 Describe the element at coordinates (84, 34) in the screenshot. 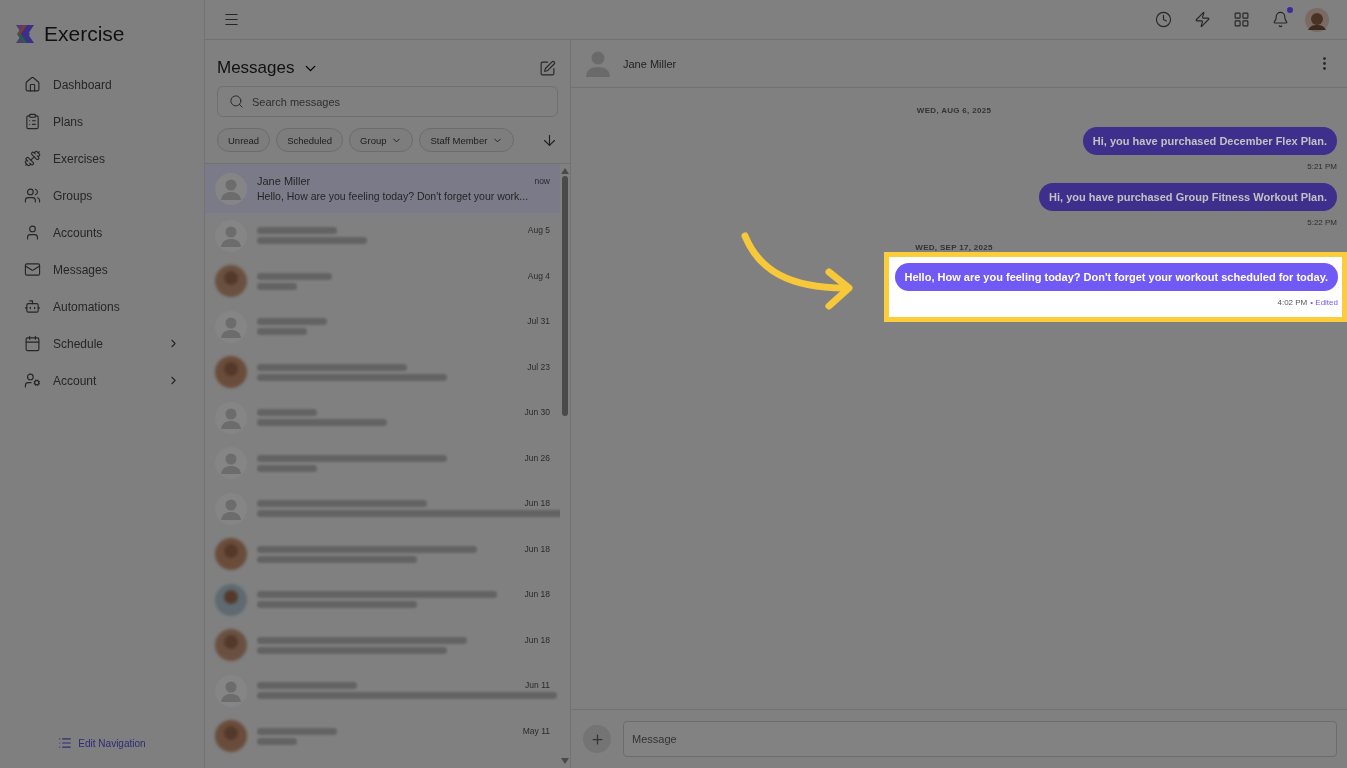

I see `app-name: Exercise` at that location.